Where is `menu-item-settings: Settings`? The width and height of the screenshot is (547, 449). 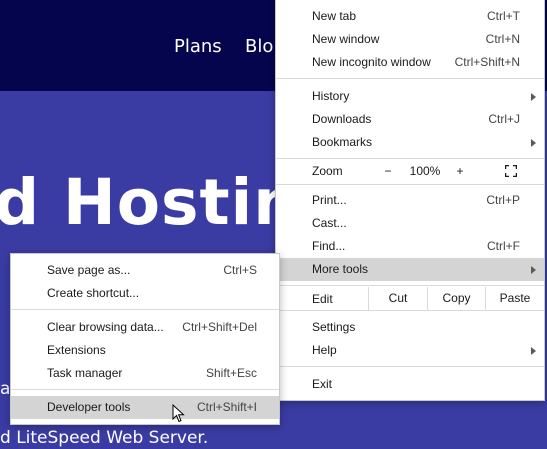 menu-item-settings: Settings is located at coordinates (410, 327).